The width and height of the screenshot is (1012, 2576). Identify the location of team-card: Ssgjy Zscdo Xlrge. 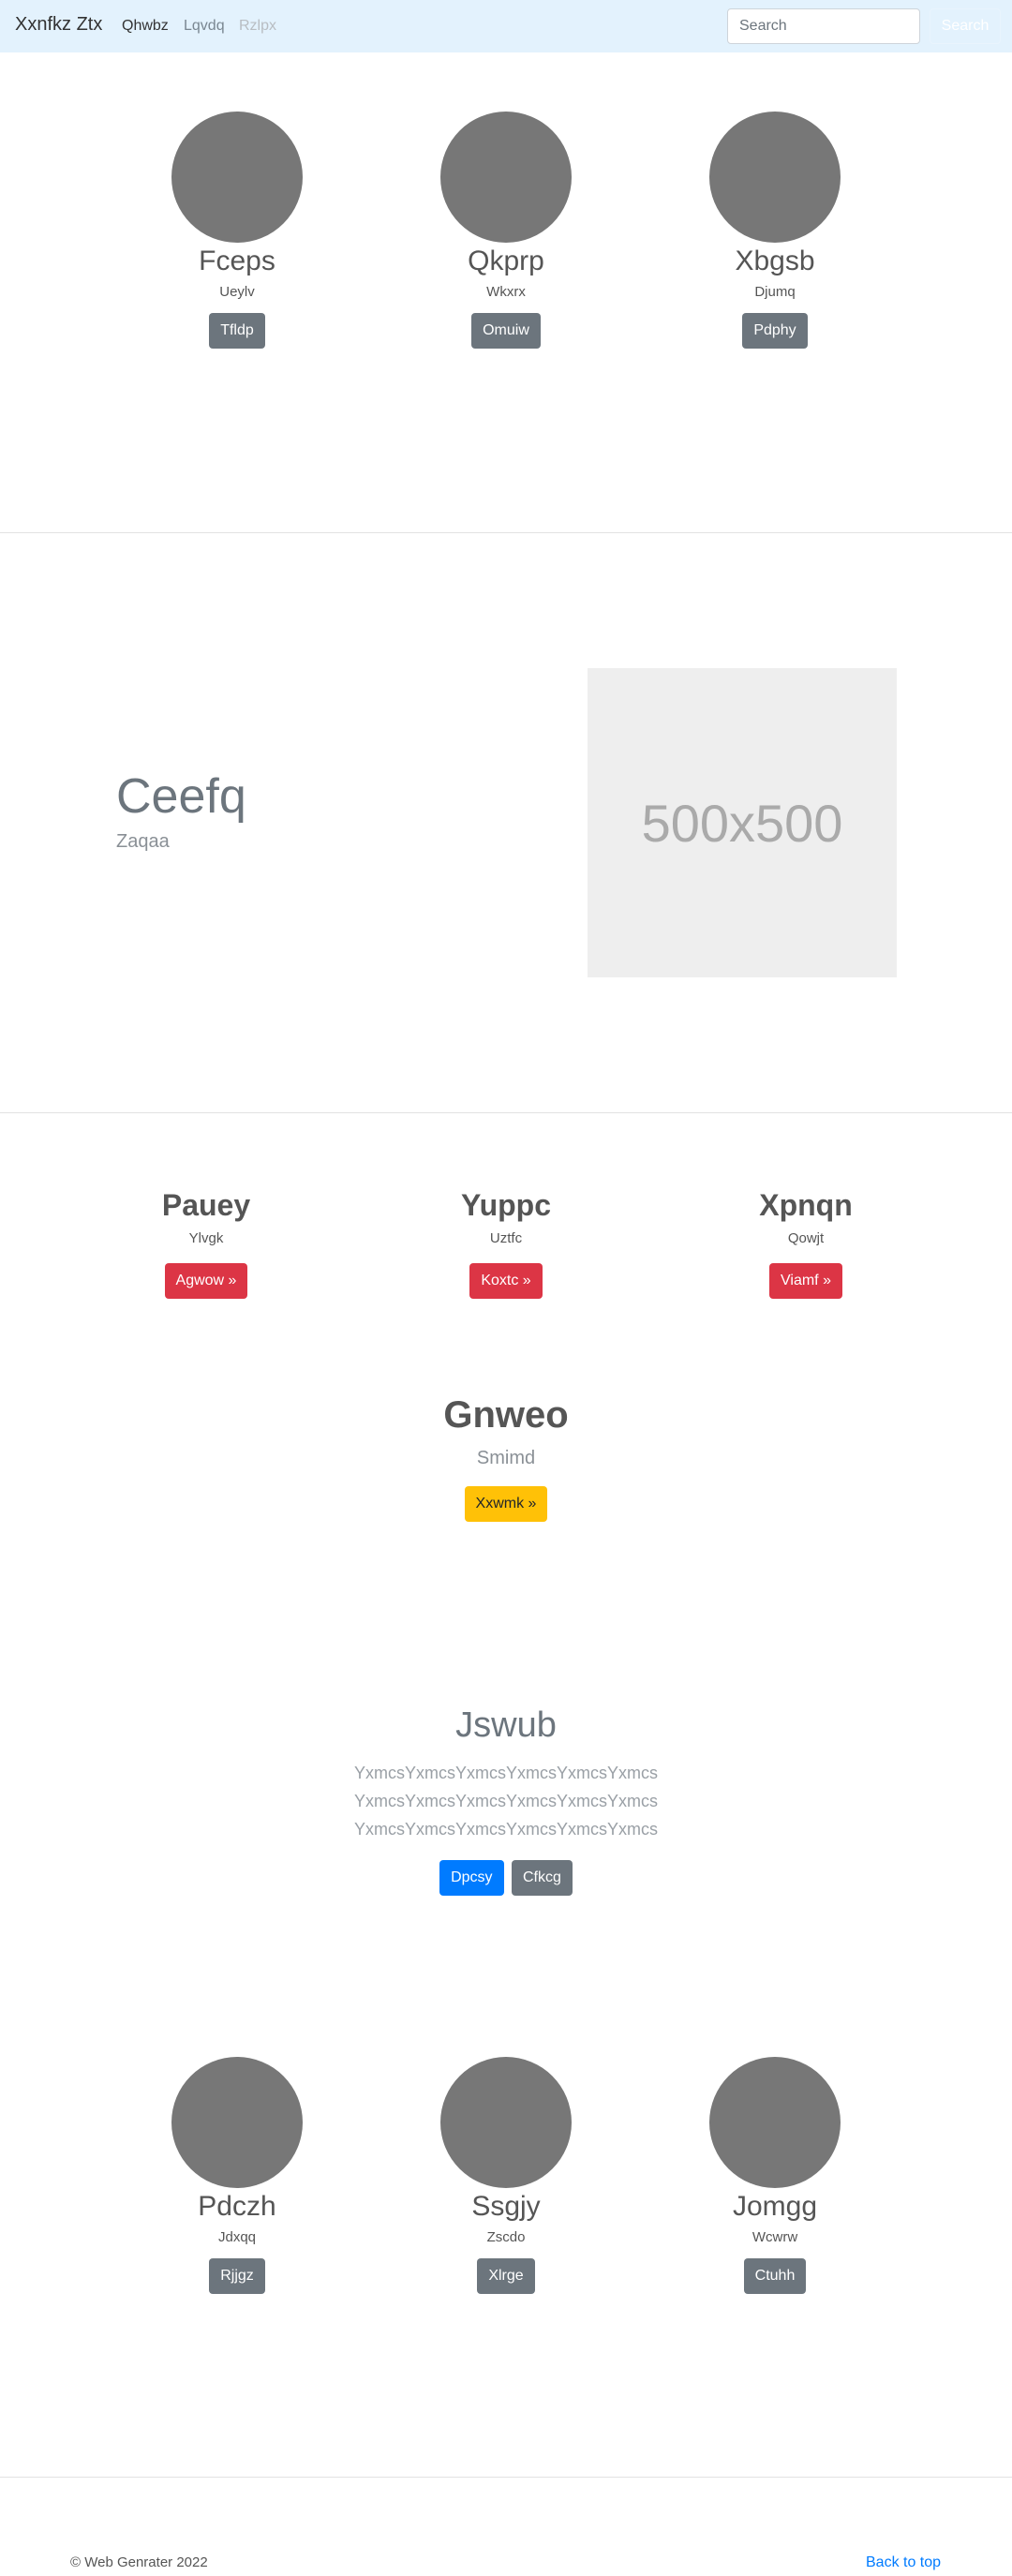
(506, 2175).